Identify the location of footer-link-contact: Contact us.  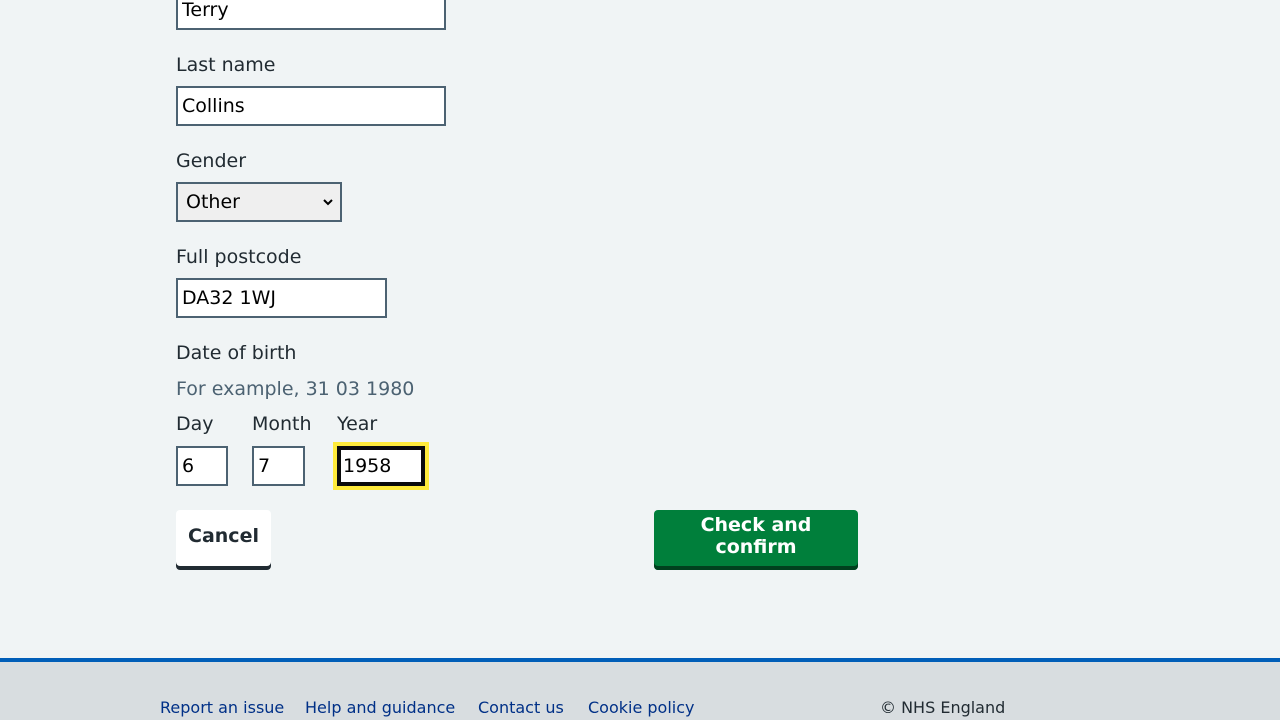
(521, 707).